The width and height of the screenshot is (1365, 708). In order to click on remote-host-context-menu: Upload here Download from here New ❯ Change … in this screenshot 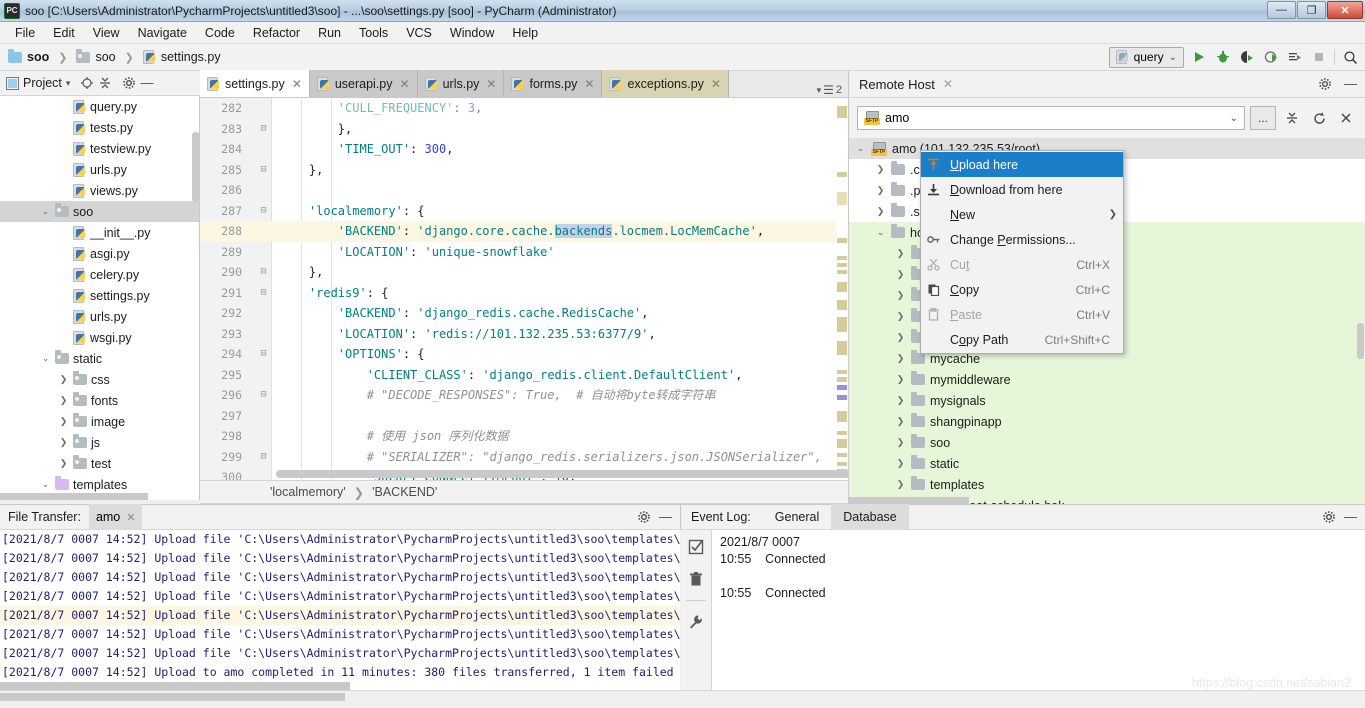, I will do `click(1022, 252)`.